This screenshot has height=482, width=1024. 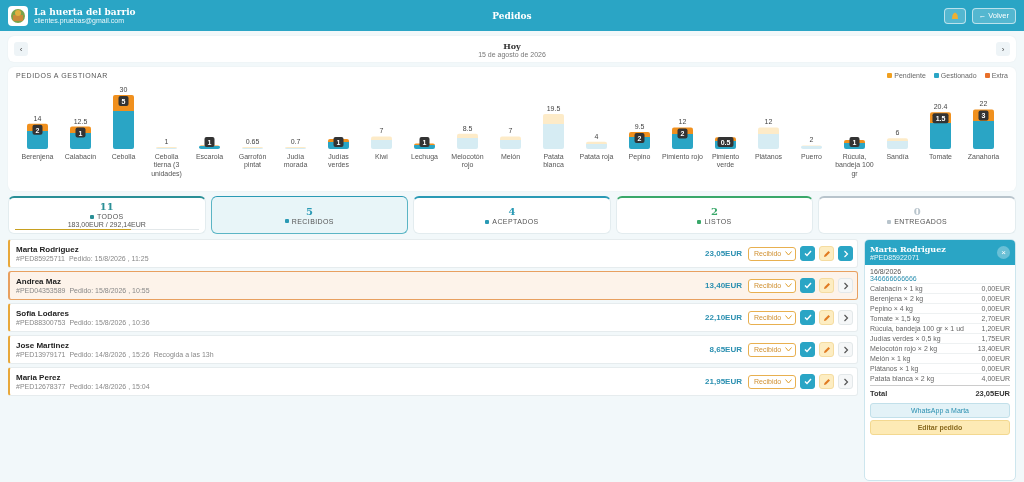 What do you see at coordinates (43, 345) in the screenshot?
I see `customer-name: Jose Martinez` at bounding box center [43, 345].